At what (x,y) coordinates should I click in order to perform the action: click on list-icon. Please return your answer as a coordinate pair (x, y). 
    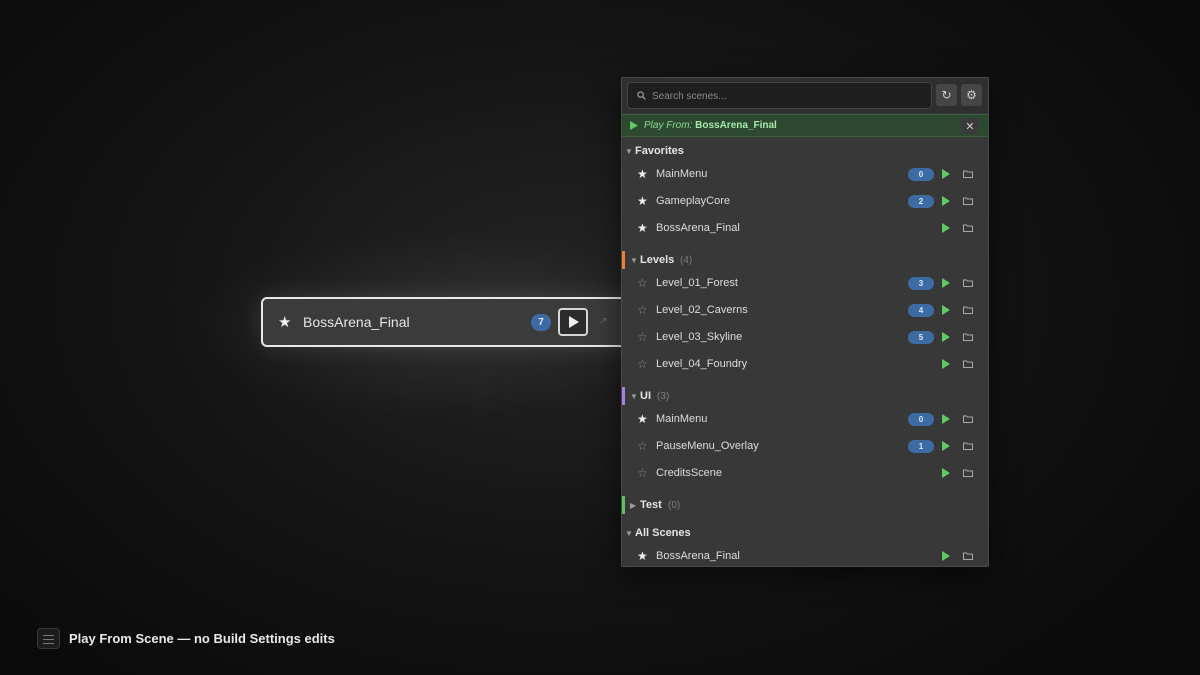
    Looking at the image, I should click on (48, 638).